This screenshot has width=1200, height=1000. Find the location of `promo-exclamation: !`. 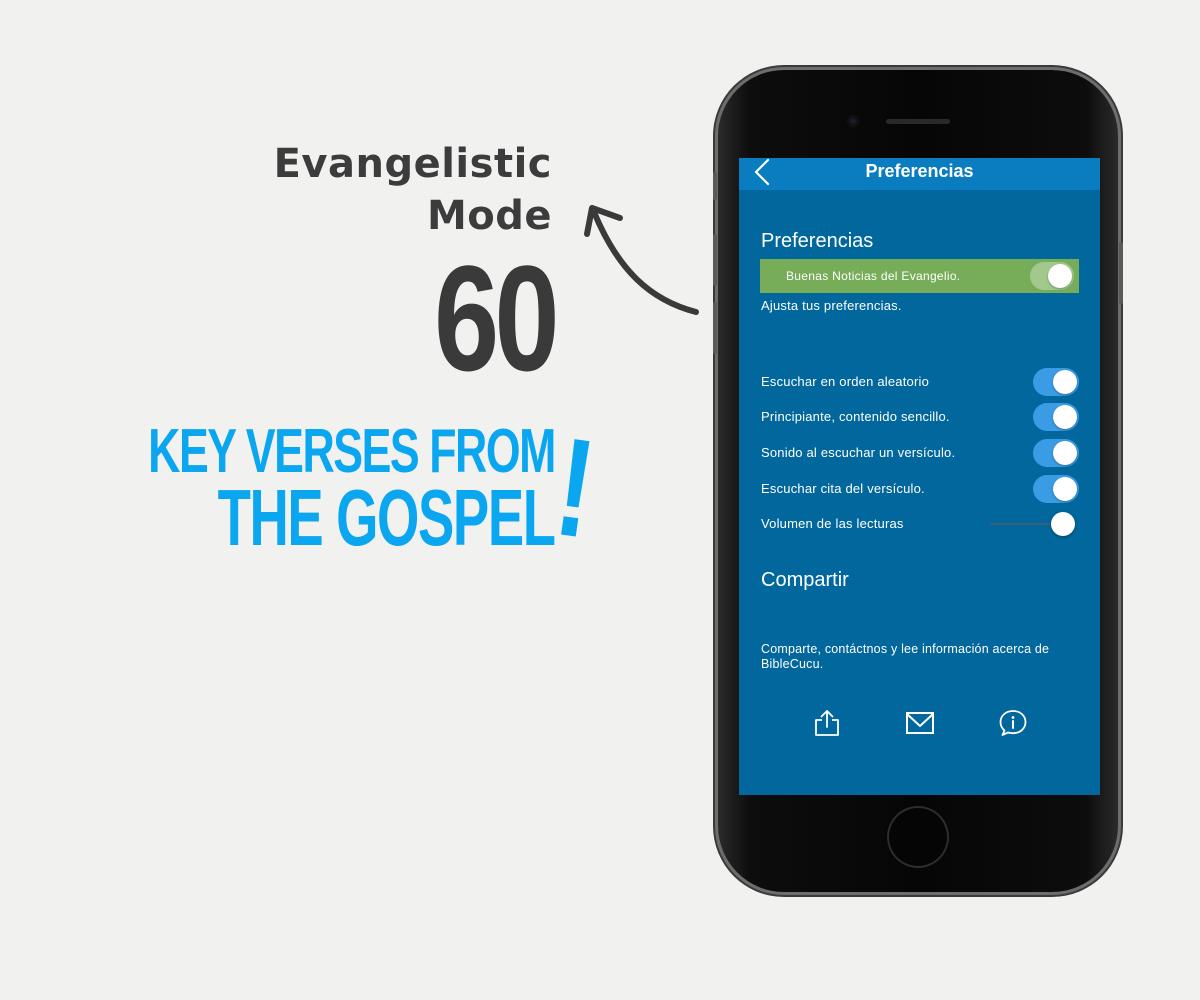

promo-exclamation: ! is located at coordinates (575, 487).